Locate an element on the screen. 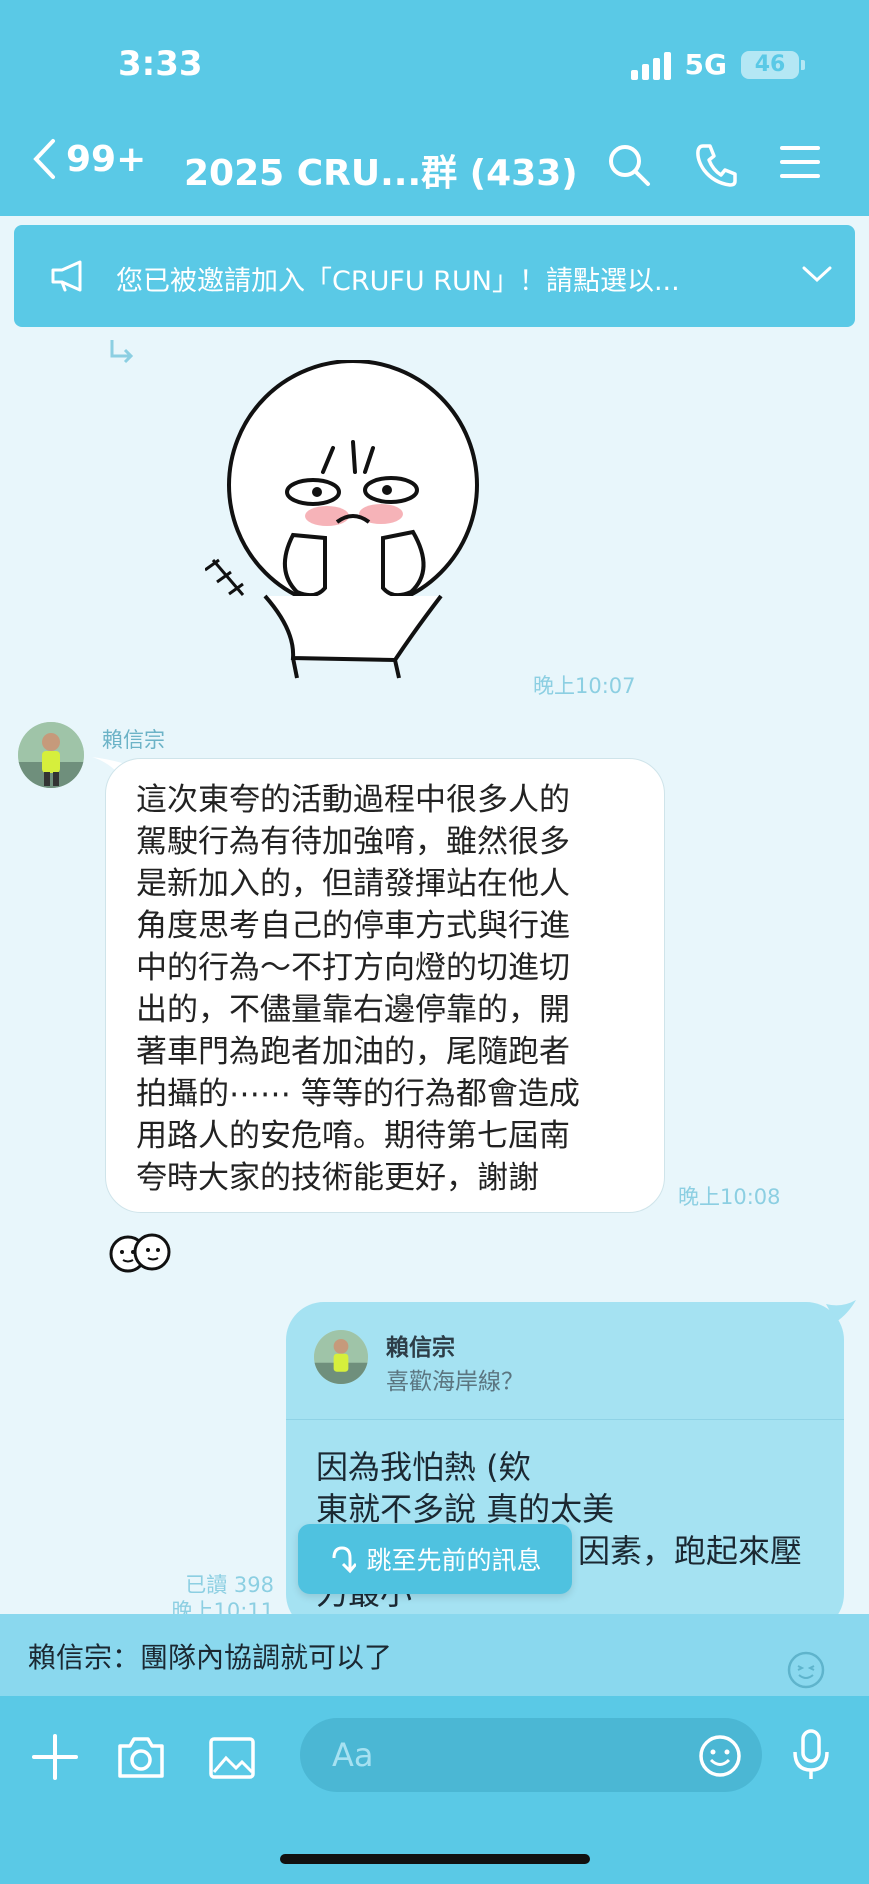  preview-text: 賴信宗：團隊內協調就可以了 is located at coordinates (210, 1657).